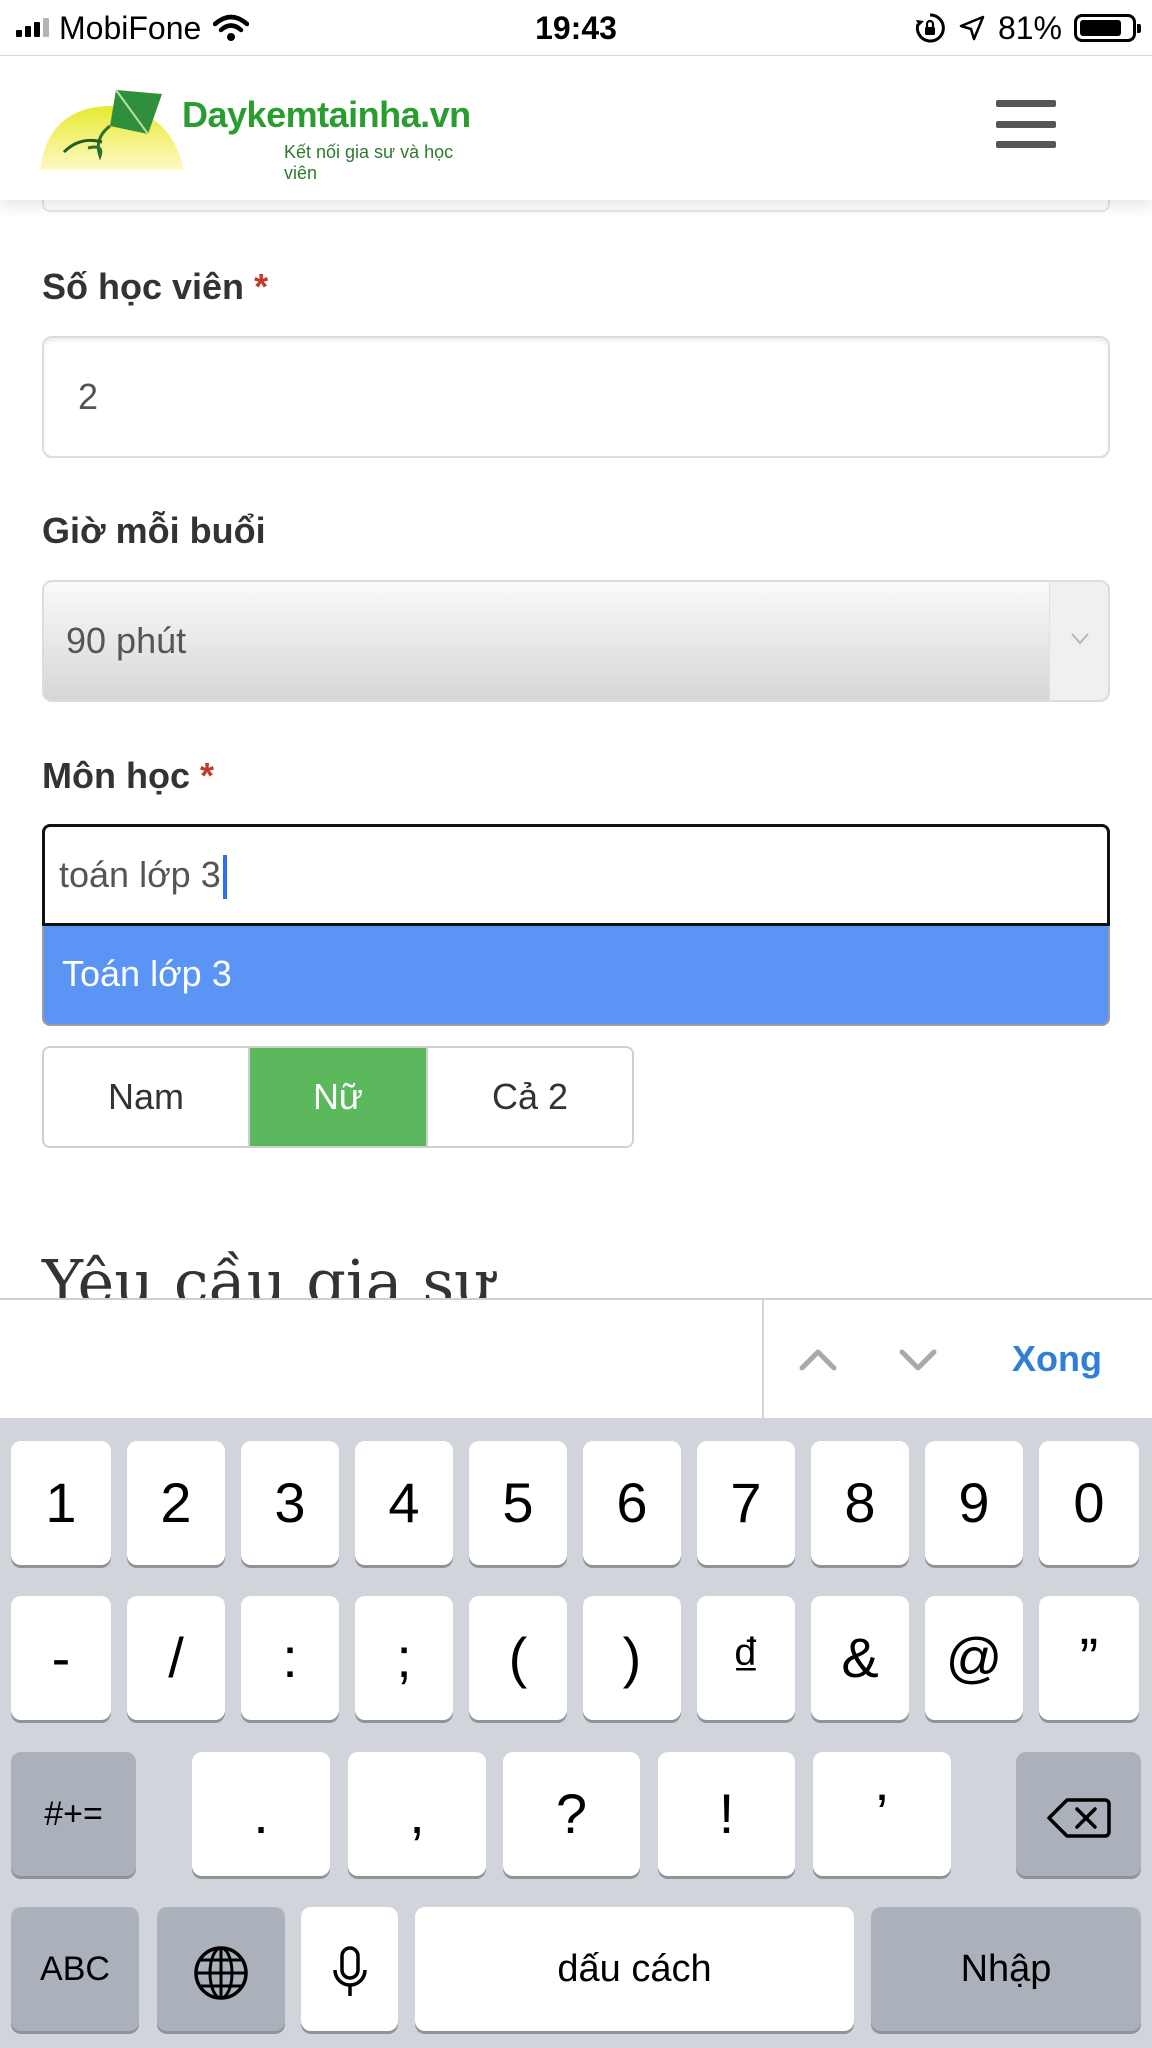  Describe the element at coordinates (224, 877) in the screenshot. I see `text-cursor` at that location.